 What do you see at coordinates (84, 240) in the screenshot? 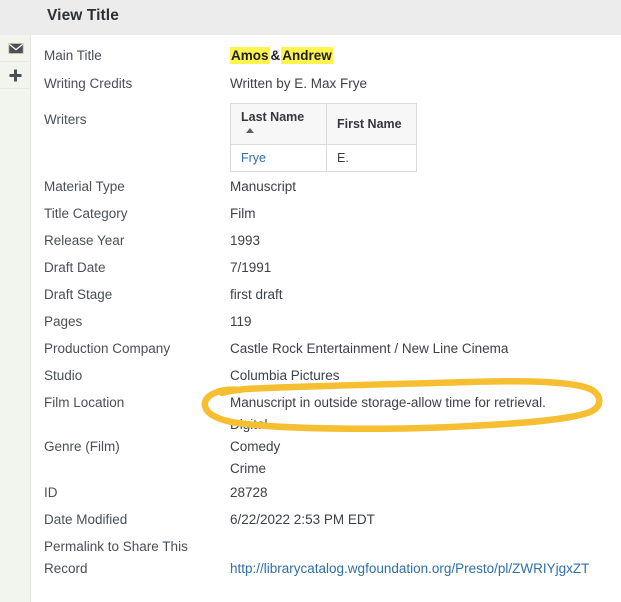
I see `field-label-release-year: Release Year` at bounding box center [84, 240].